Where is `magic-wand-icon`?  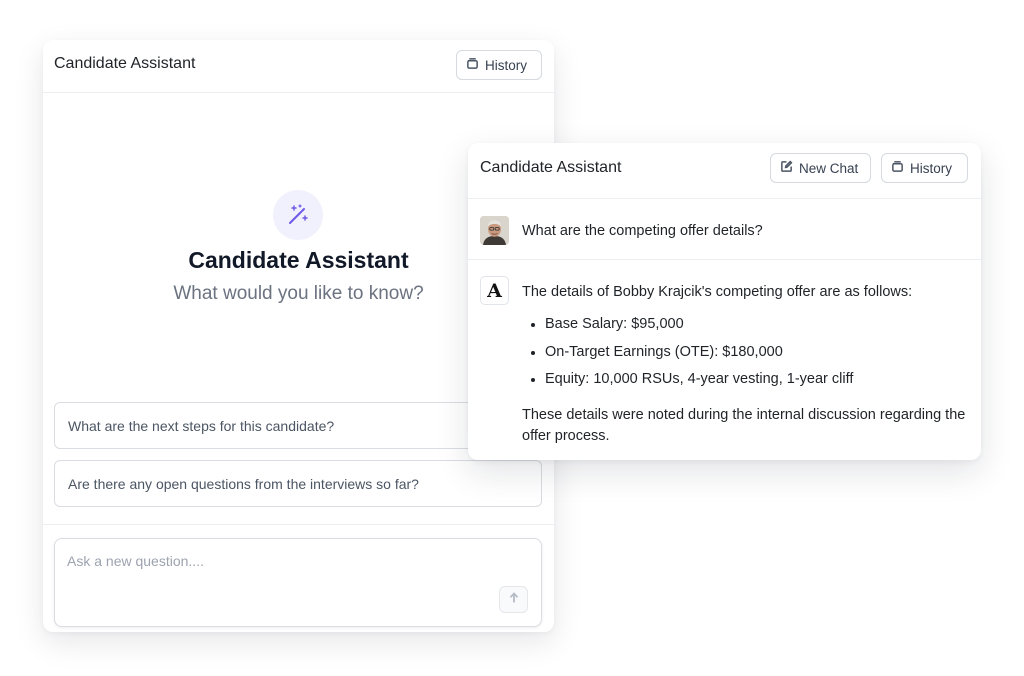
magic-wand-icon is located at coordinates (298, 215).